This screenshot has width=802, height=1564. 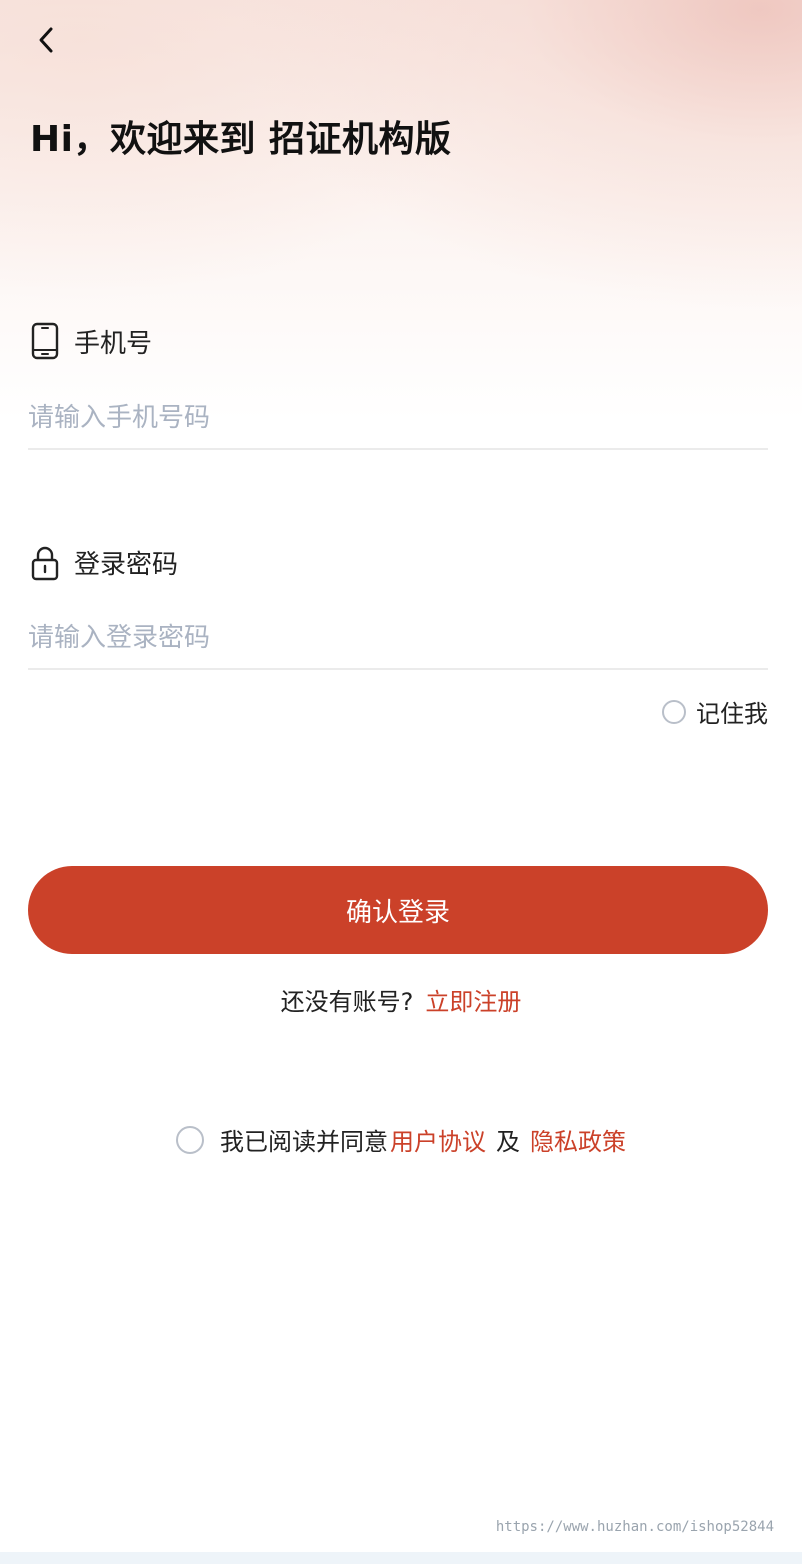 I want to click on page-title: Hi，欢迎来到 招证机构版, so click(x=241, y=139).